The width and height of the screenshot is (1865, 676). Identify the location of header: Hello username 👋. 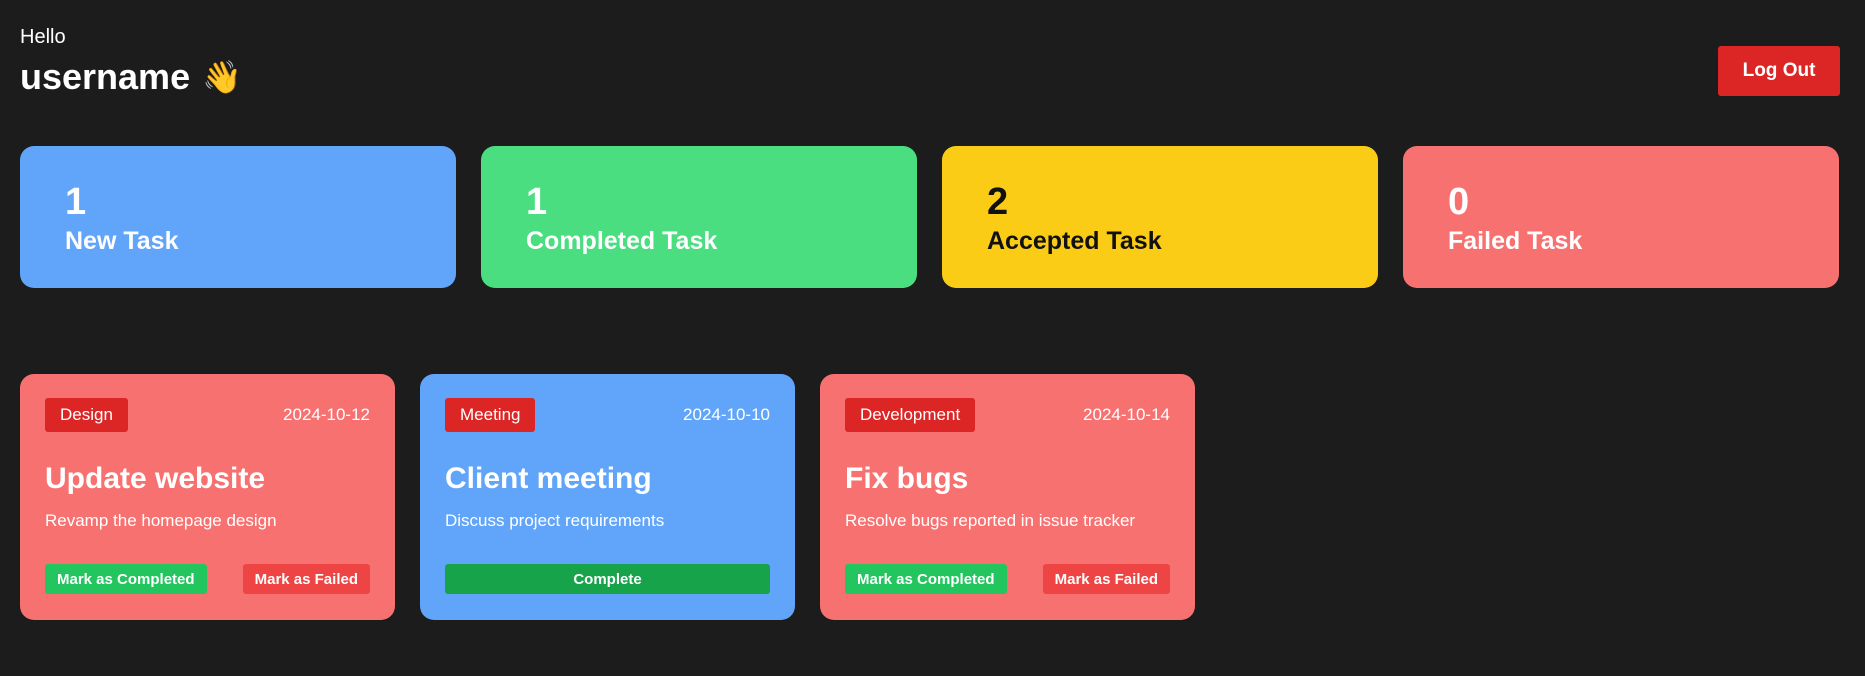
(131, 61).